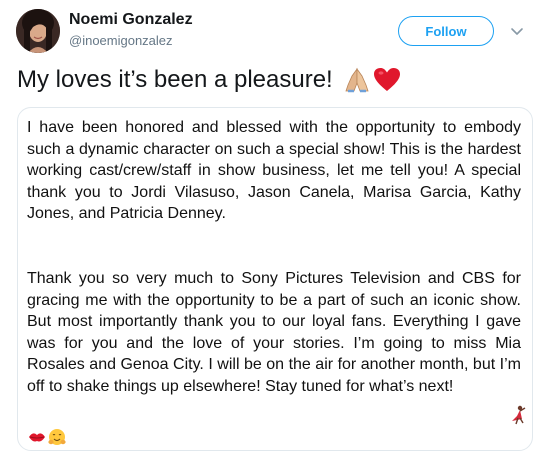 The image size is (550, 460). What do you see at coordinates (357, 80) in the screenshot?
I see `folded-hands-icon` at bounding box center [357, 80].